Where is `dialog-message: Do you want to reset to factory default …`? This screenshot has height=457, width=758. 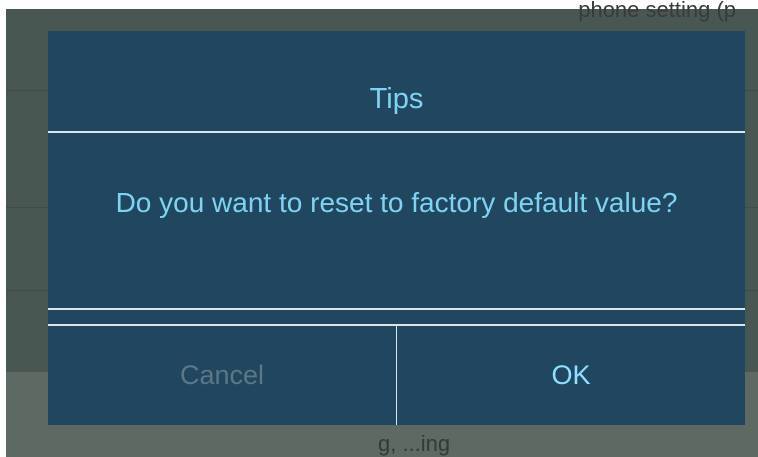 dialog-message: Do you want to reset to factory default … is located at coordinates (396, 202).